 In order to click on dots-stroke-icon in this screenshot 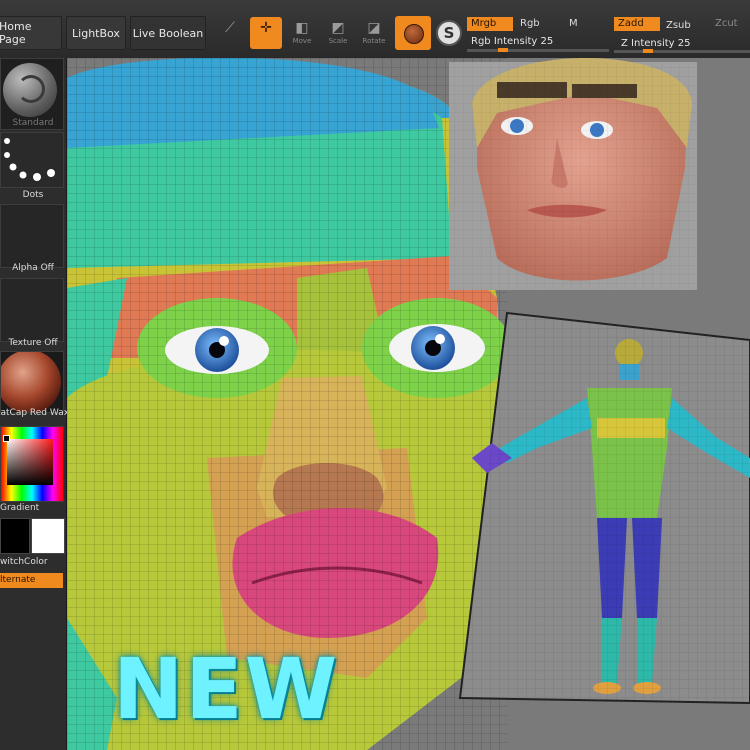, I will do `click(29, 159)`.